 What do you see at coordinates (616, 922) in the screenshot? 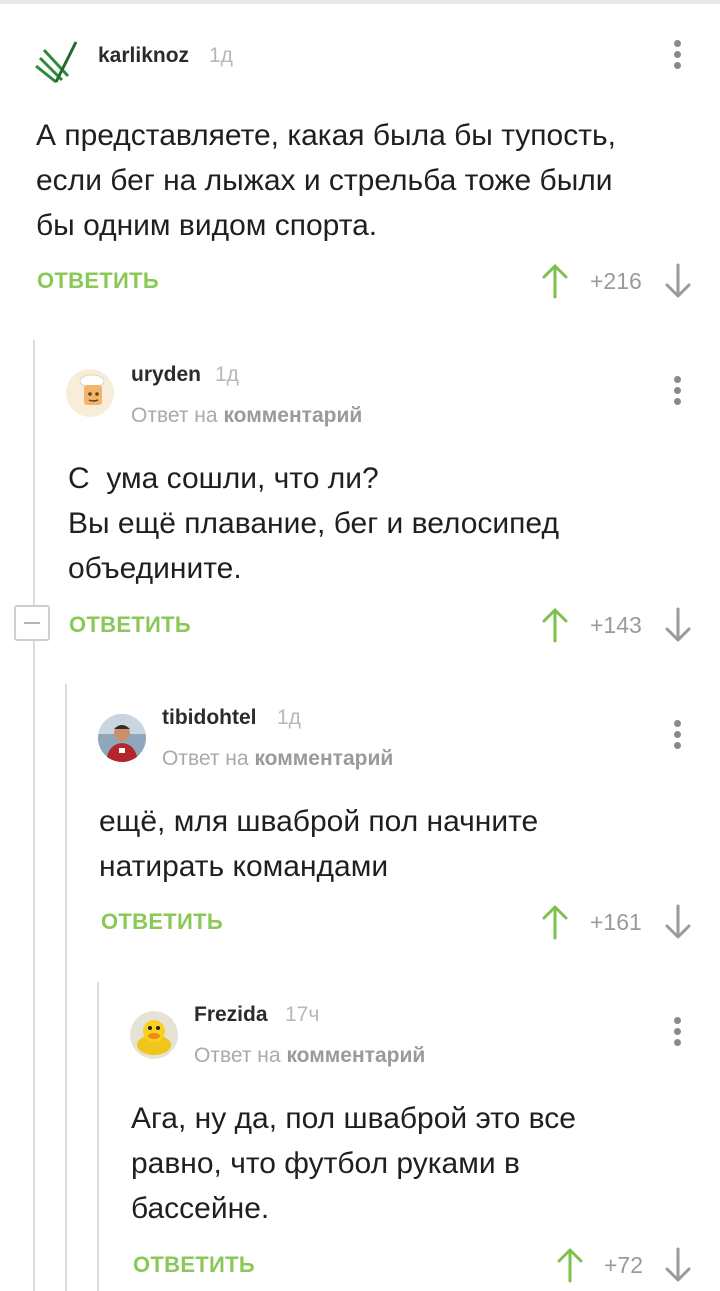
I see `rating-count: +161` at bounding box center [616, 922].